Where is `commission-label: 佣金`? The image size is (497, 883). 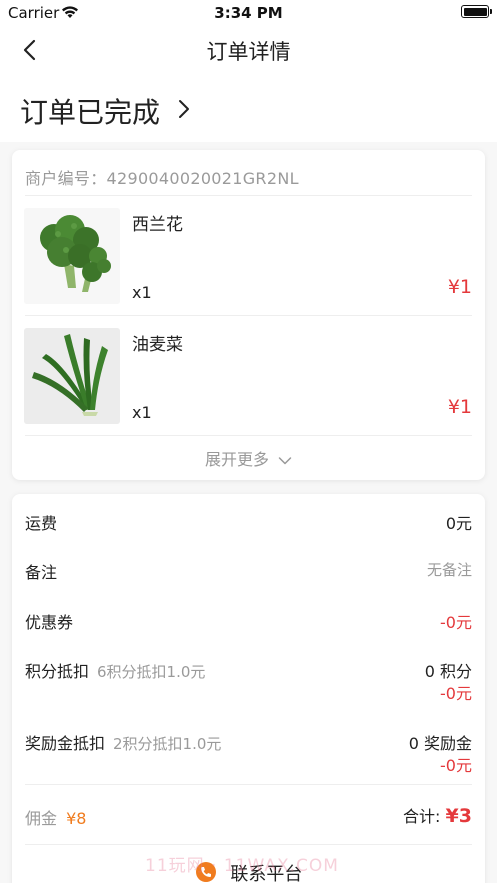 commission-label: 佣金 is located at coordinates (41, 818).